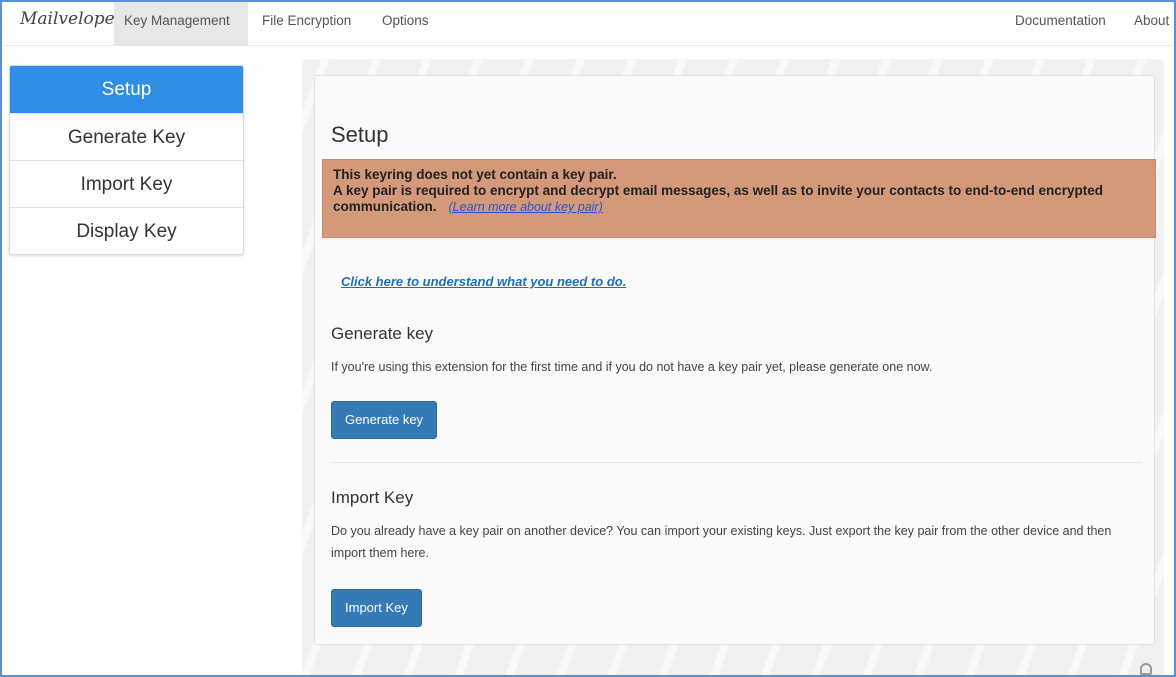 This screenshot has height=677, width=1176. Describe the element at coordinates (1146, 669) in the screenshot. I see `lock-icon` at that location.